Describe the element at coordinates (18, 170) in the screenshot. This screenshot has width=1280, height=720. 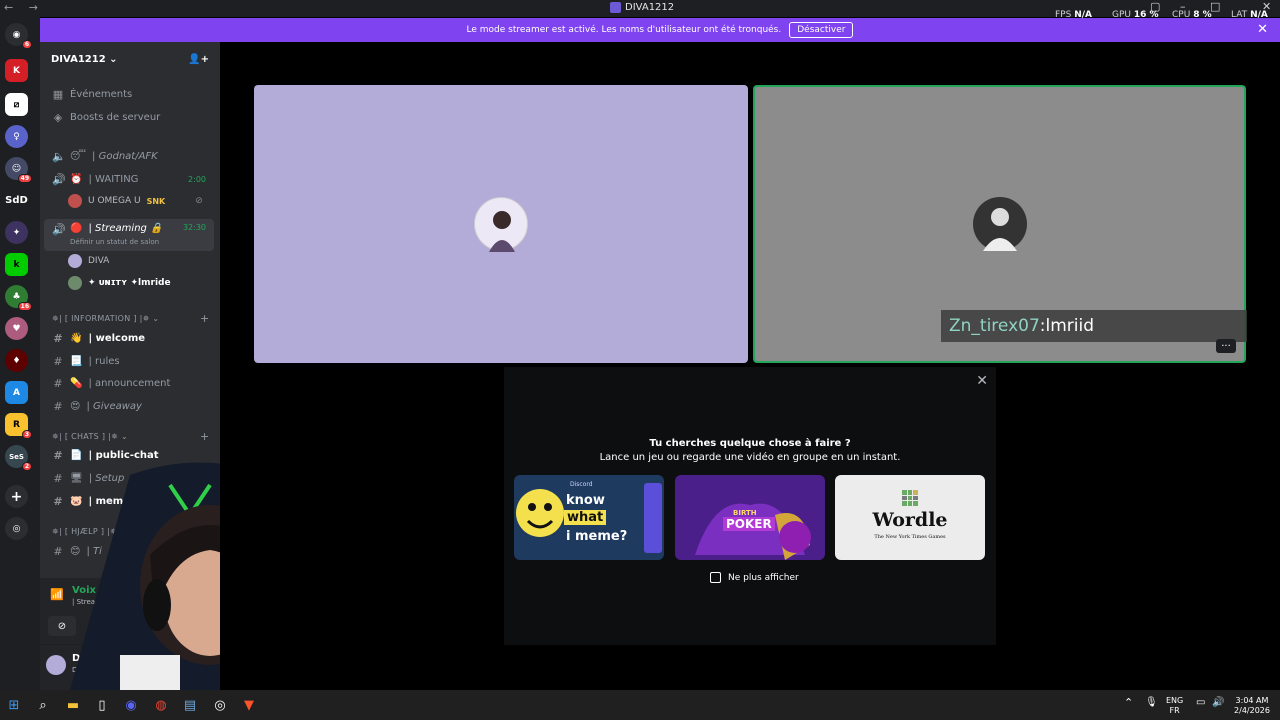
I see `server-icon-anime: ☺ 49` at that location.